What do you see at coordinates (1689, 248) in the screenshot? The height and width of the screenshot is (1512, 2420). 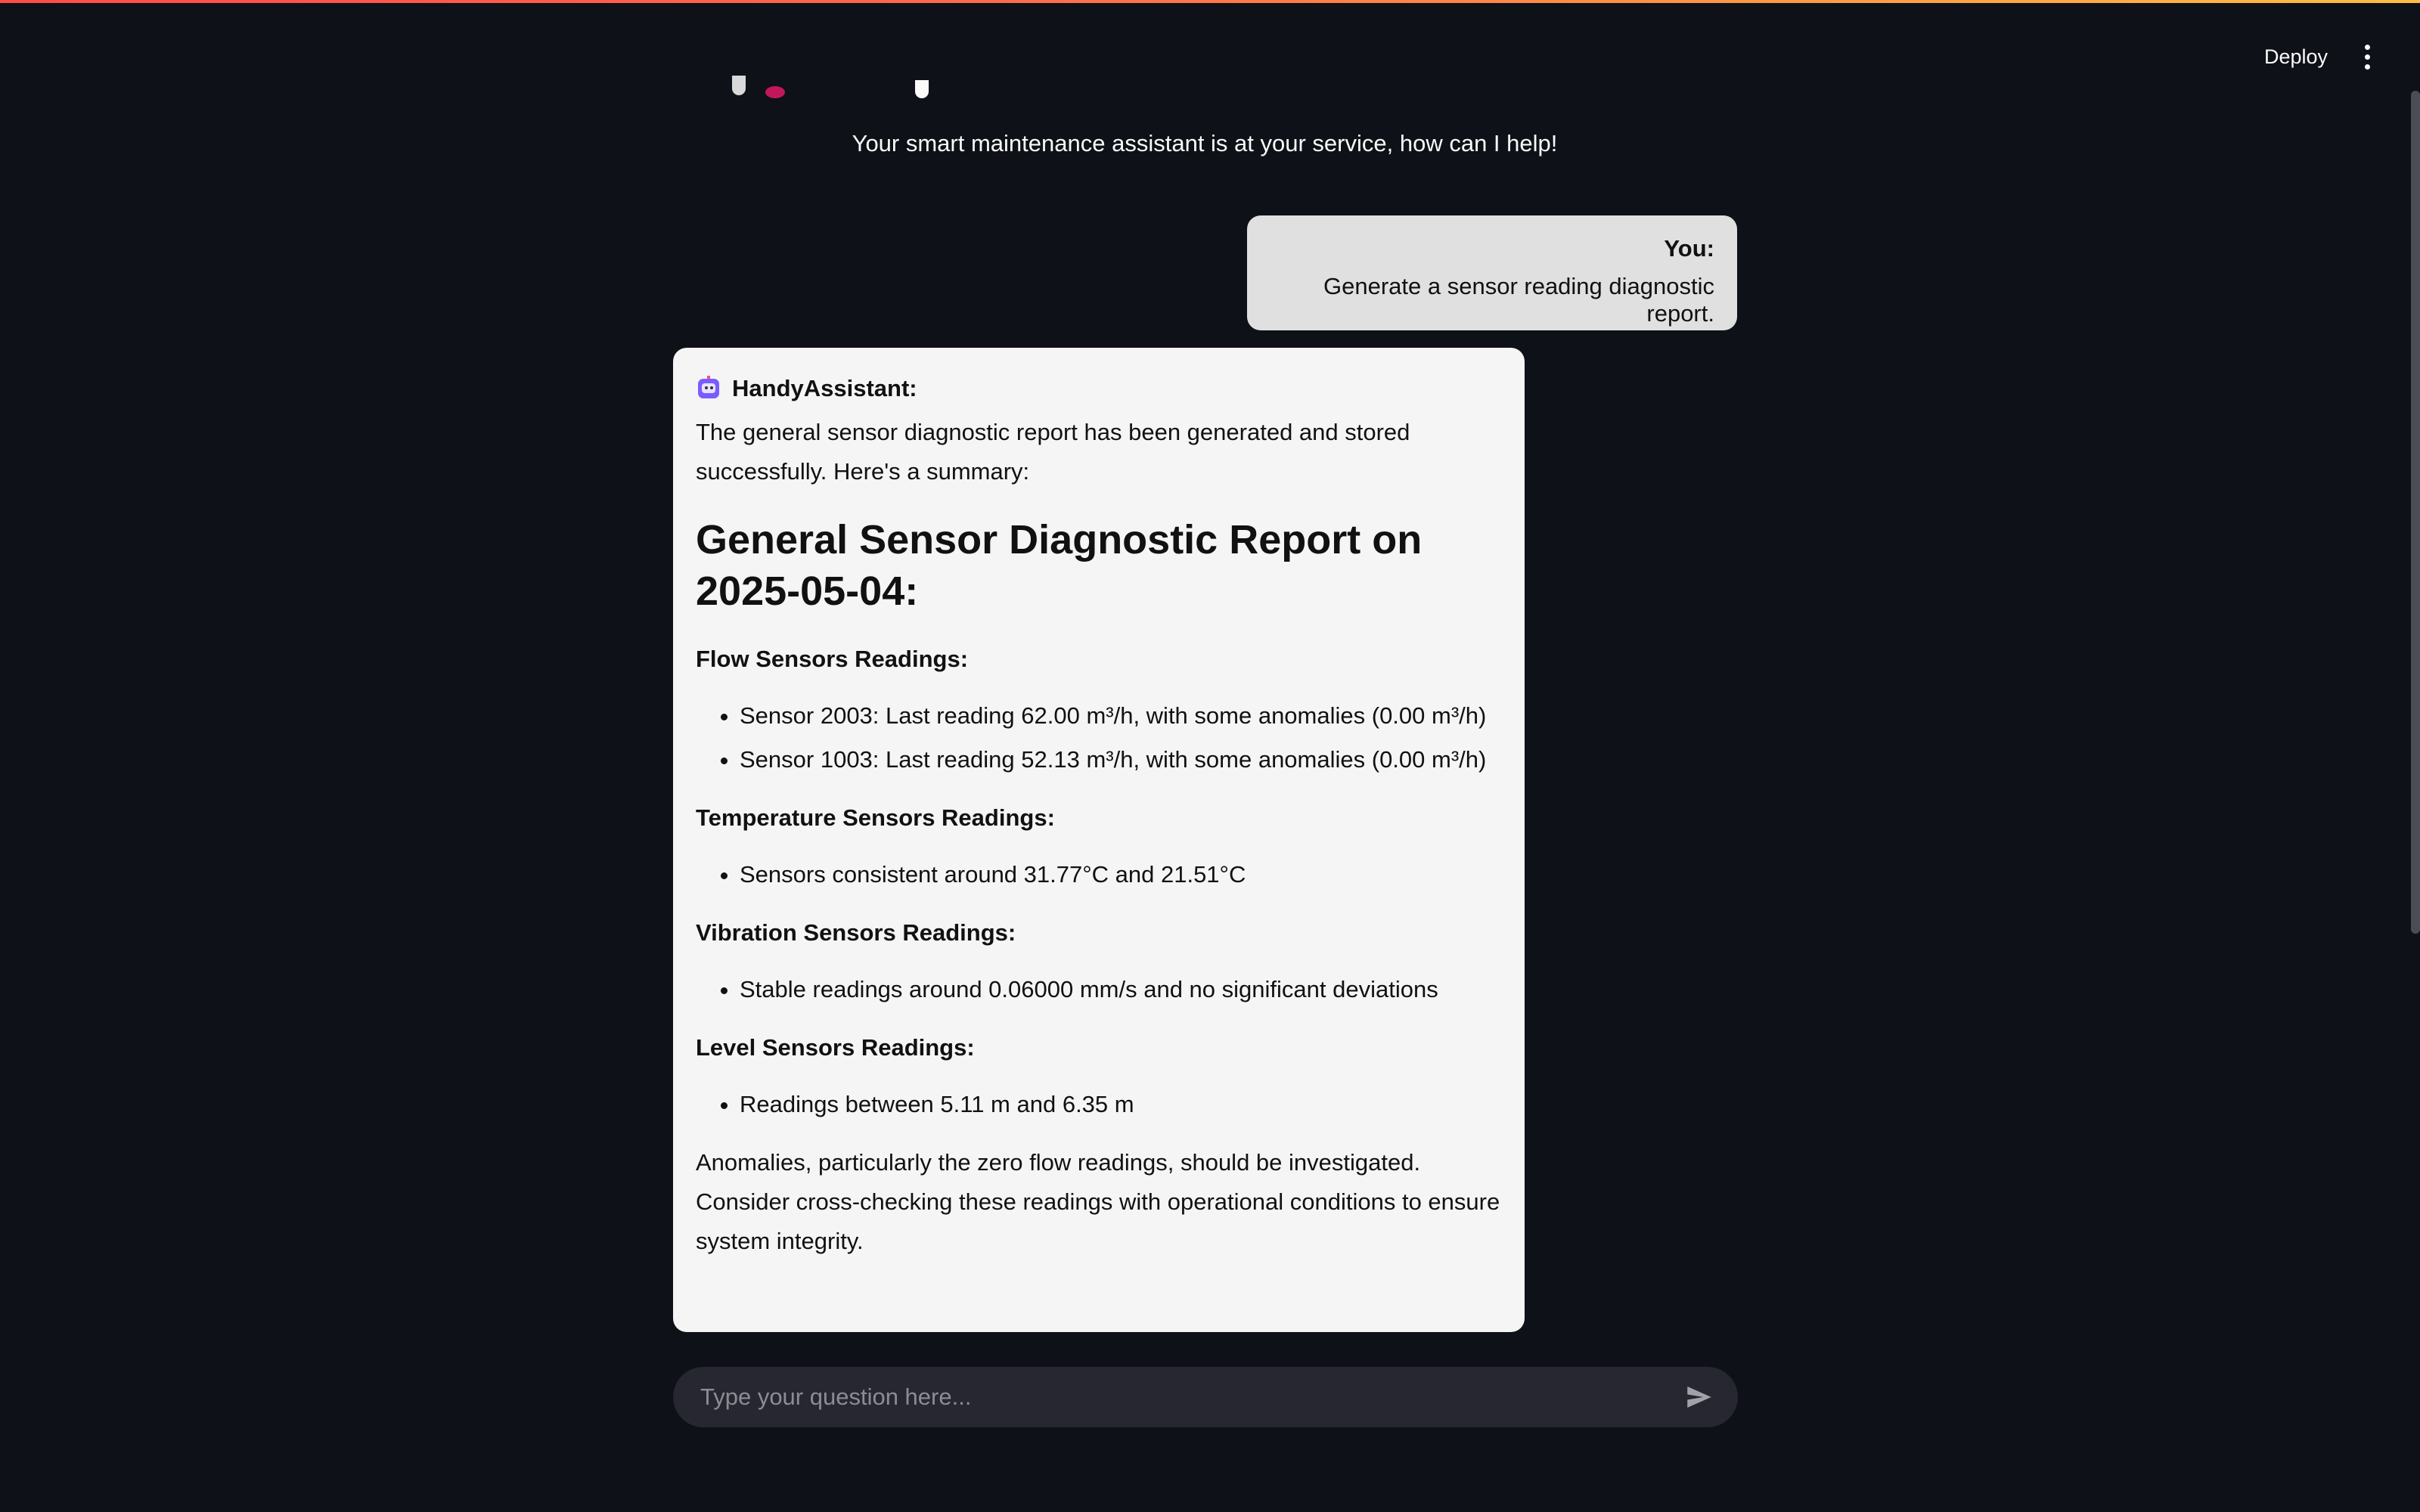 I see `user-sender-label: You:` at bounding box center [1689, 248].